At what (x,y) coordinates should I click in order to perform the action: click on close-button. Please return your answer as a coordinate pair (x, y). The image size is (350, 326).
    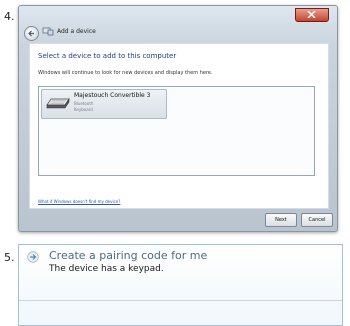
    Looking at the image, I should click on (312, 15).